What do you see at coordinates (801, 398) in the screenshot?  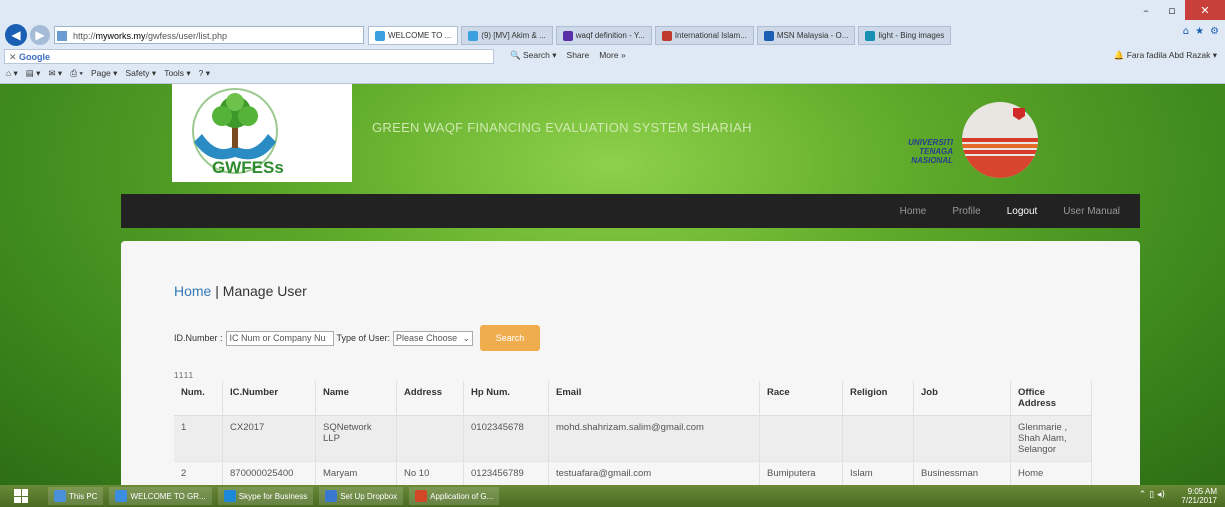 I see `column-header: Race` at bounding box center [801, 398].